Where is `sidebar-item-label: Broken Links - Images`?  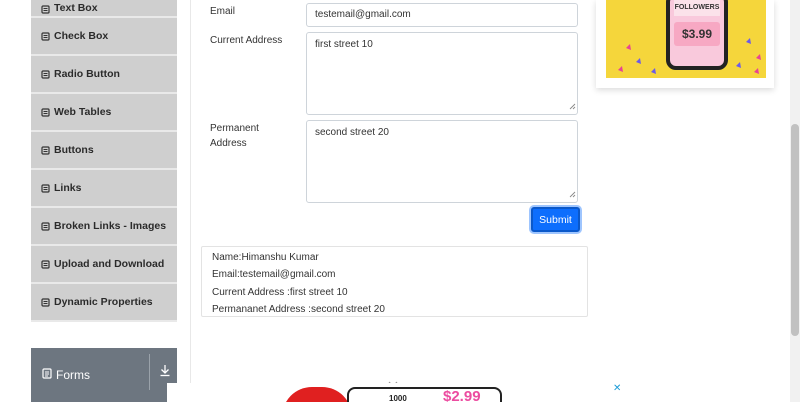
sidebar-item-label: Broken Links - Images is located at coordinates (110, 226).